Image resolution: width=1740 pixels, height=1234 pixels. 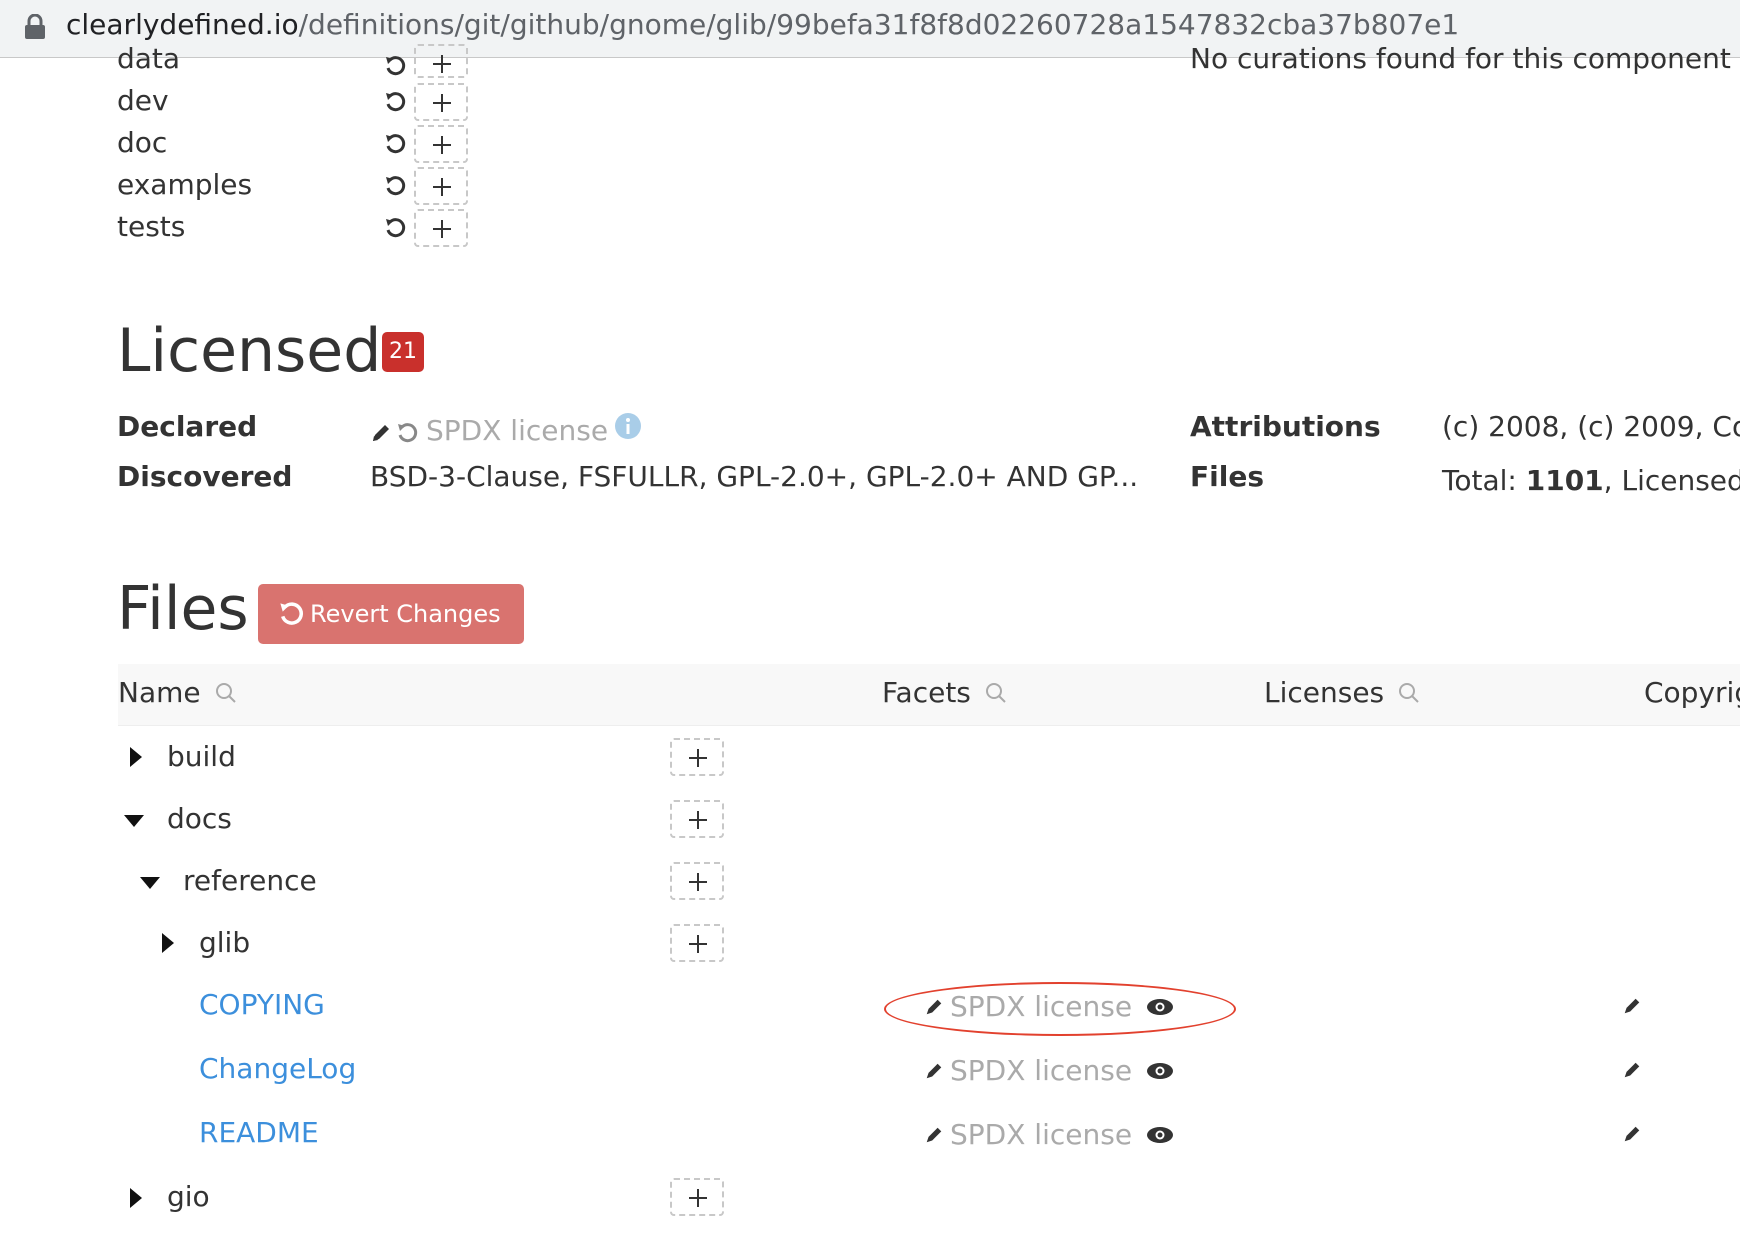 I want to click on curations-note: No curations found for this component, so click(x=1460, y=58).